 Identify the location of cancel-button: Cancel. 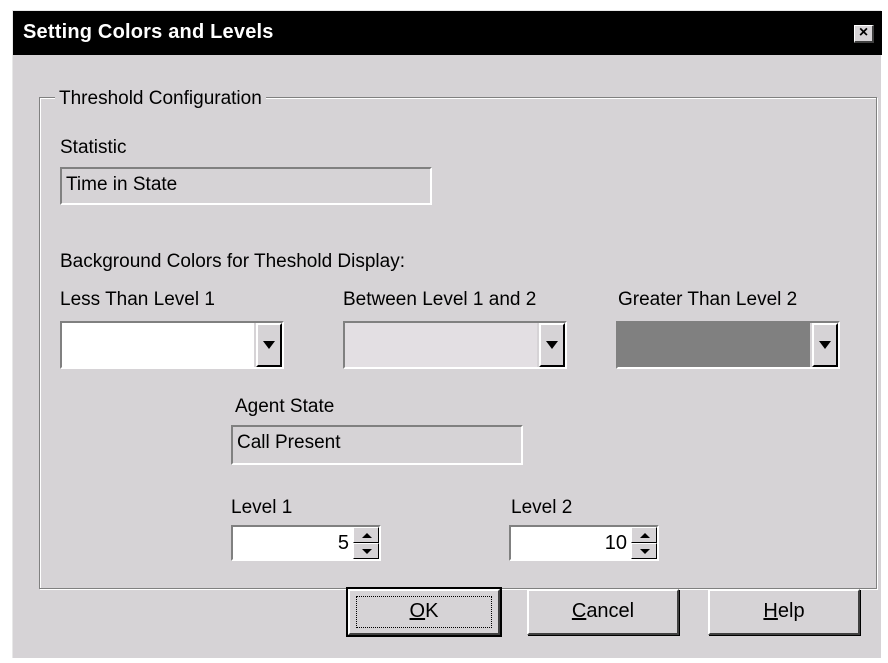
(603, 612).